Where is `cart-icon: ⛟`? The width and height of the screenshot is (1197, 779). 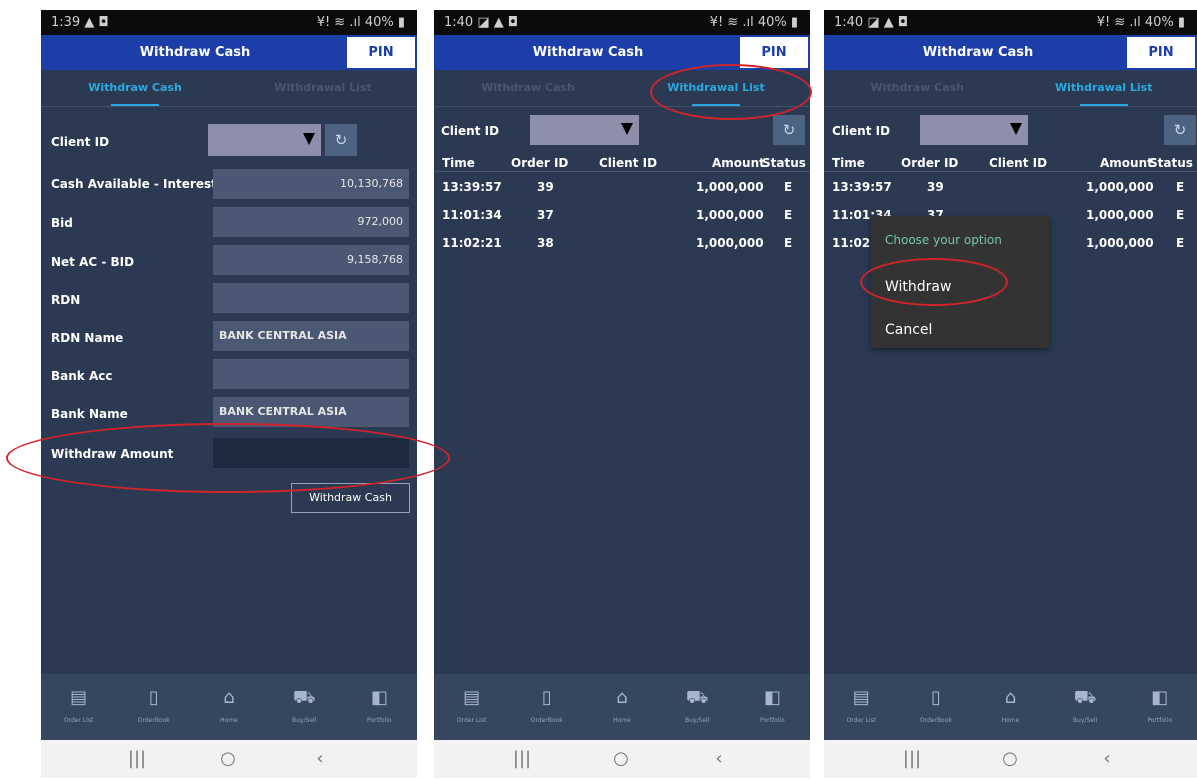 cart-icon: ⛟ is located at coordinates (1085, 697).